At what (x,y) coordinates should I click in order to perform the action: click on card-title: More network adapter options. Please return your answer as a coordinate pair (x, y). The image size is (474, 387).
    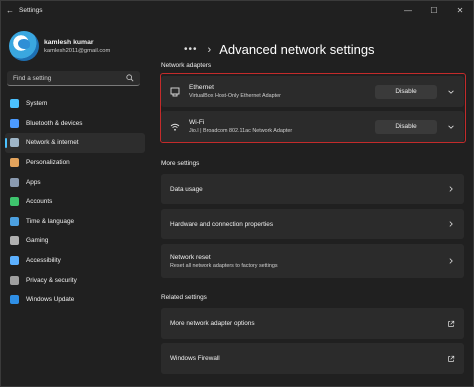
    Looking at the image, I should click on (212, 323).